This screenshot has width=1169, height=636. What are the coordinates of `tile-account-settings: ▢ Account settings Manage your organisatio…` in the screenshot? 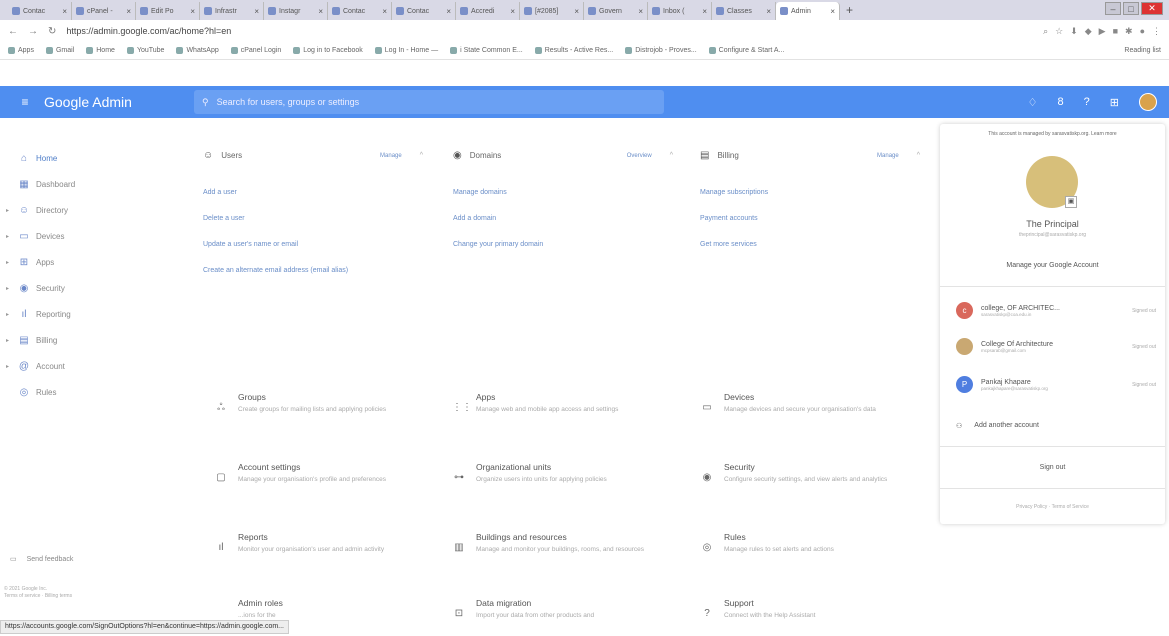 It's located at (329, 473).